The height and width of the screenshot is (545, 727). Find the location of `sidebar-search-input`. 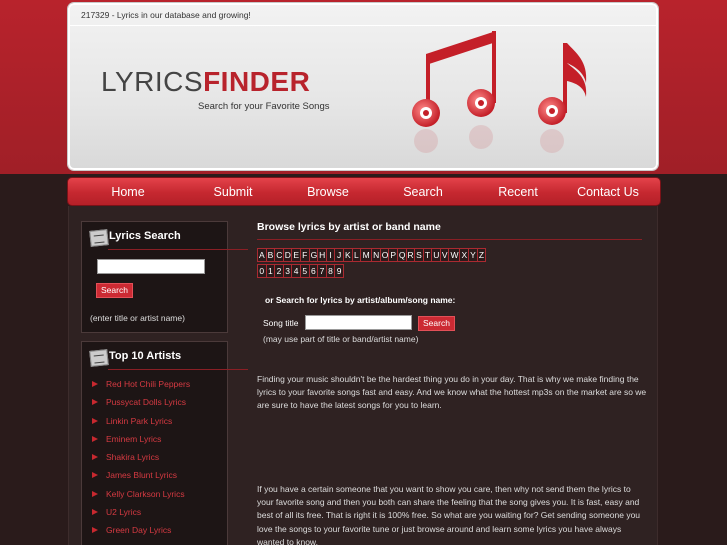

sidebar-search-input is located at coordinates (151, 266).